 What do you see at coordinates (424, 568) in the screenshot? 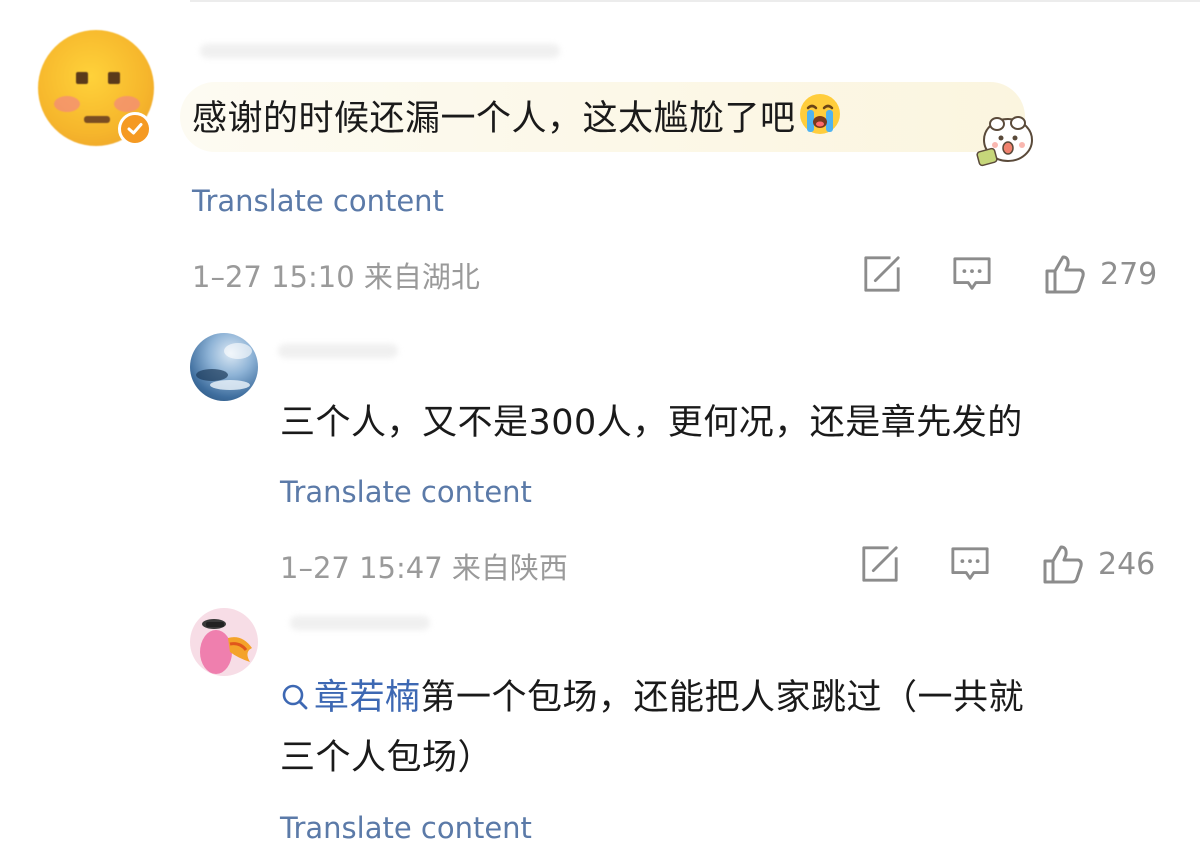
I see `comment-meta: 1–27 15:47 来自陕西` at bounding box center [424, 568].